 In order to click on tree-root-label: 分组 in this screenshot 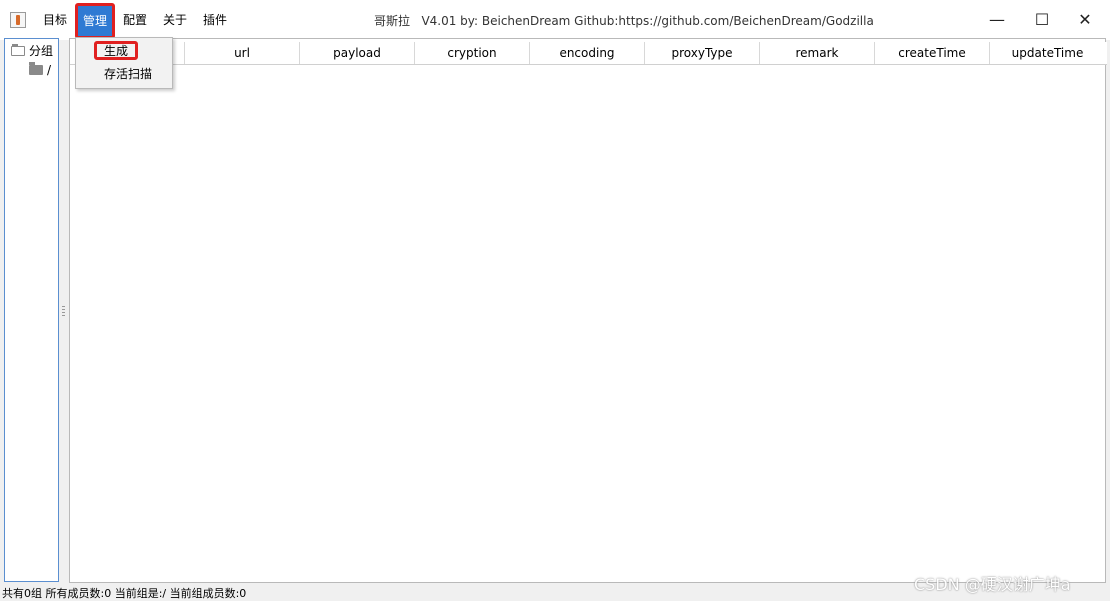, I will do `click(41, 51)`.